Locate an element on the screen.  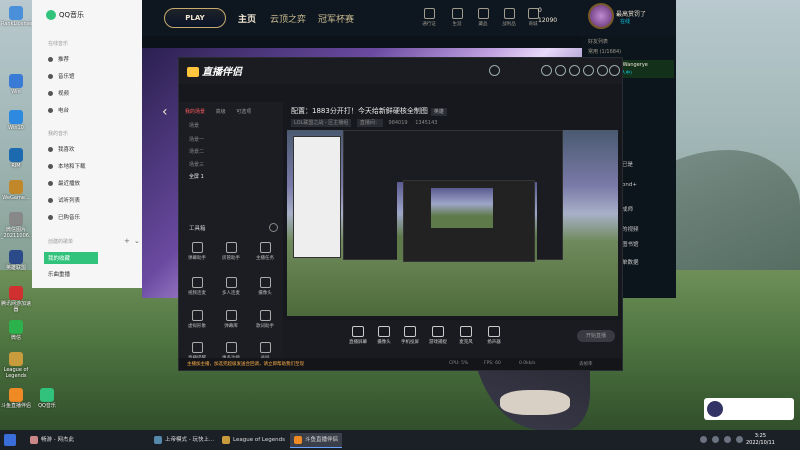
tool-button: 主播任务 is located at coordinates (265, 251).